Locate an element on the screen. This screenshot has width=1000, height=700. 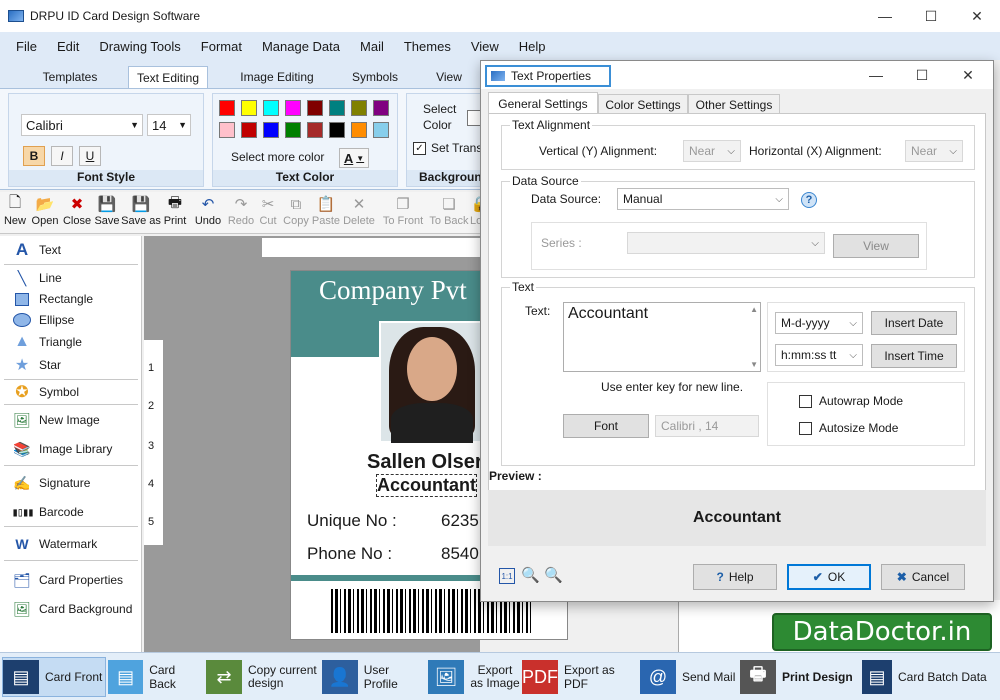
employee-name: Sallen Olser is located at coordinates (425, 462).